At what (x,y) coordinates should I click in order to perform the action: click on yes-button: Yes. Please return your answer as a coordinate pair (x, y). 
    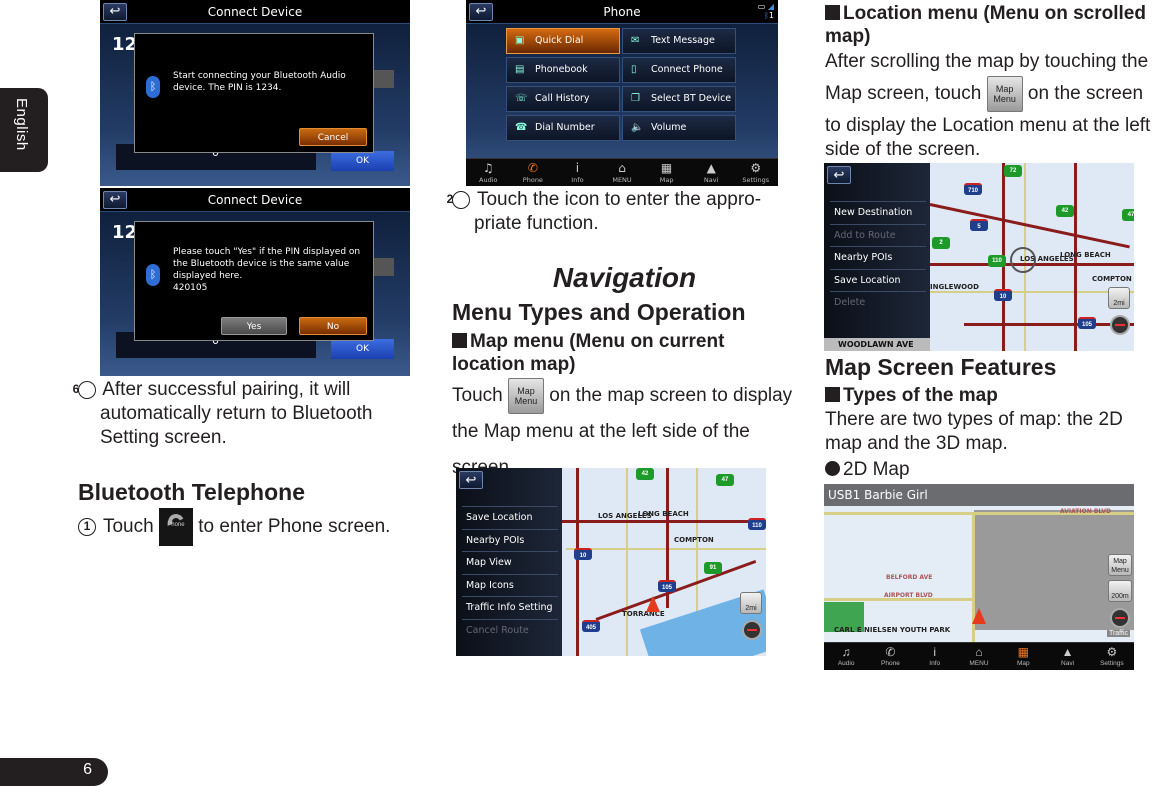
    Looking at the image, I should click on (254, 326).